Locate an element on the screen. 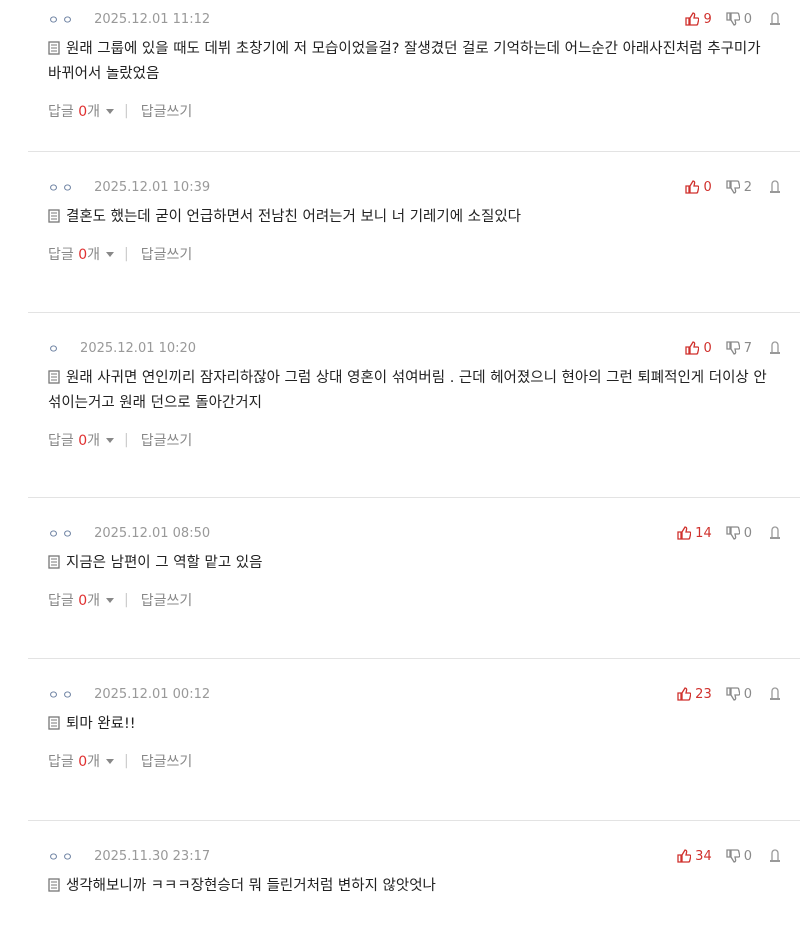 This screenshot has width=800, height=929. comment-body: 퇴마 완료!! is located at coordinates (424, 724).